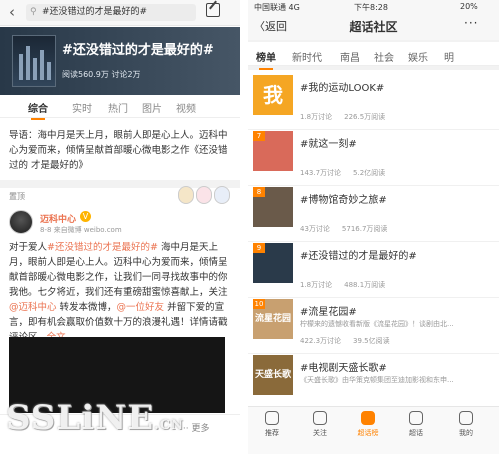  I want to click on topic-banner: #还没错过的才是最好的# 阅读560.9万 讨论2万, so click(120, 61).